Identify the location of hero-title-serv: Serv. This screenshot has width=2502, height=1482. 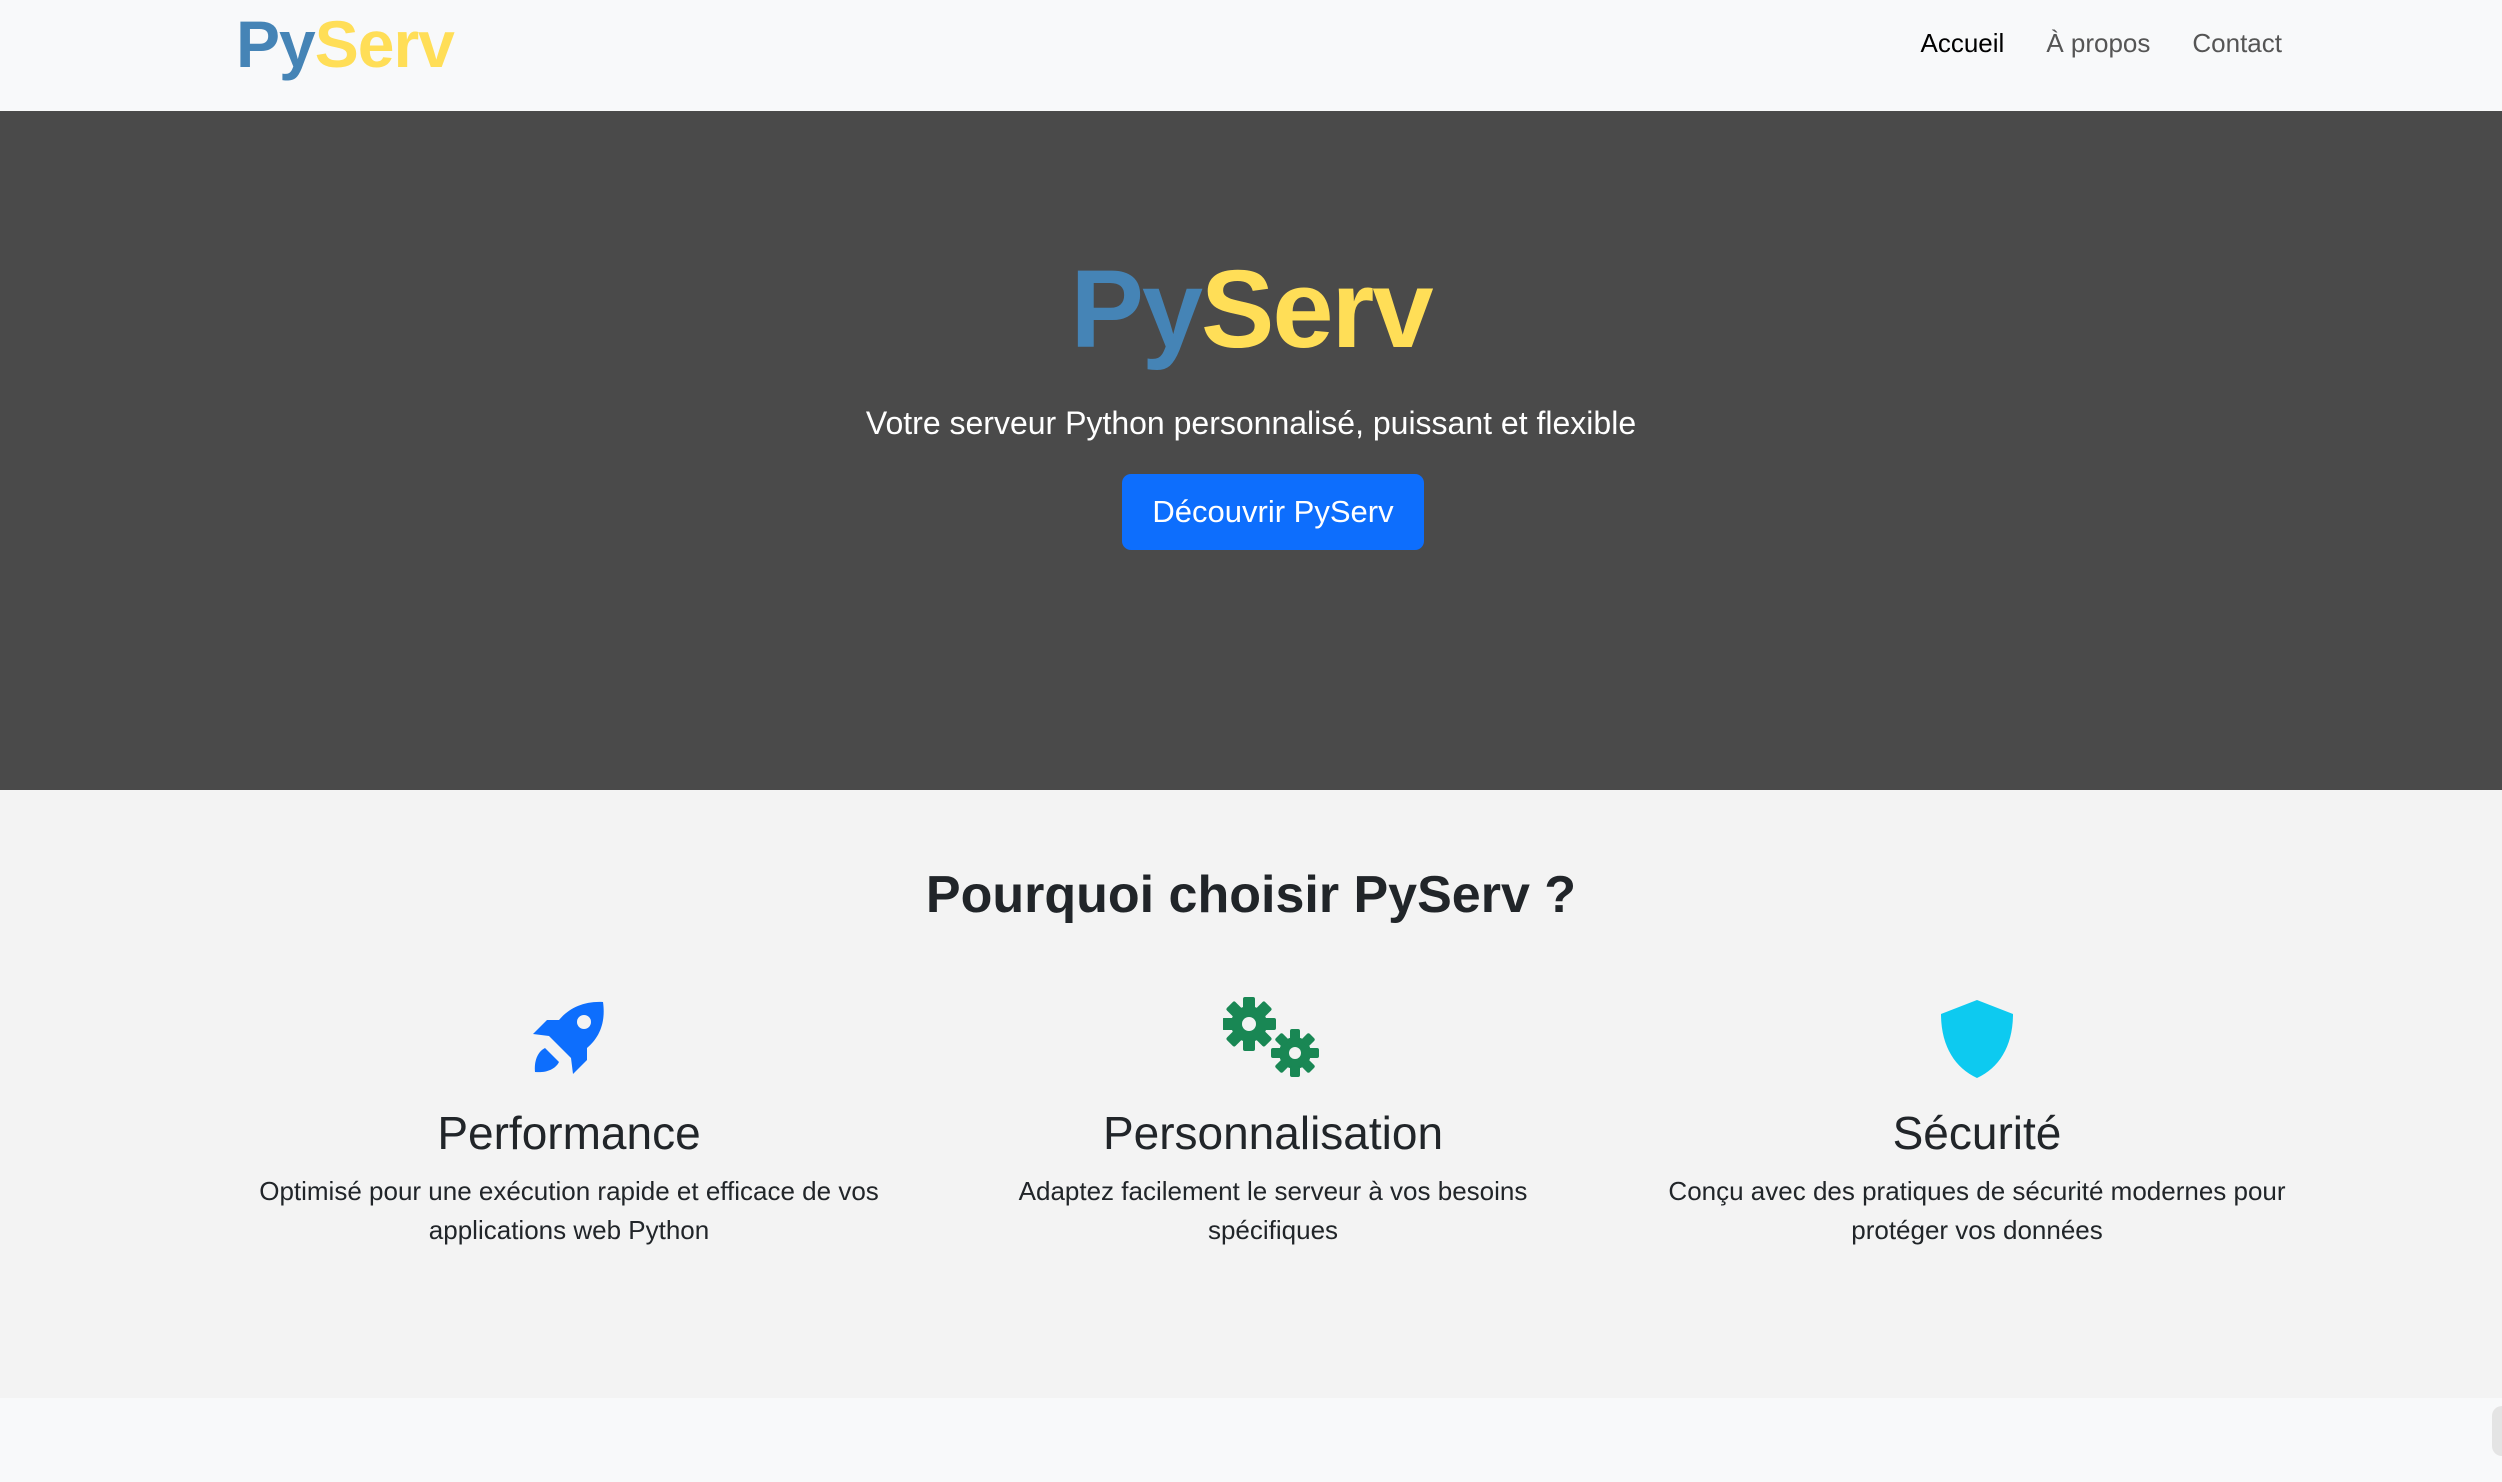
(1317, 309).